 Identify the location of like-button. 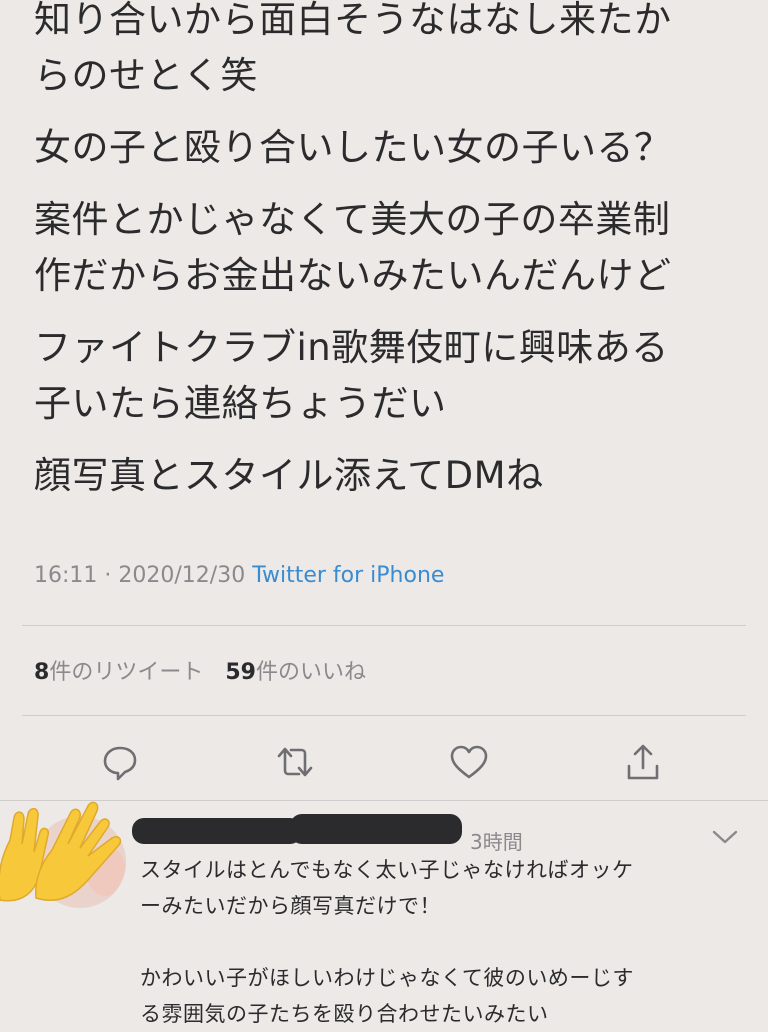
(469, 762).